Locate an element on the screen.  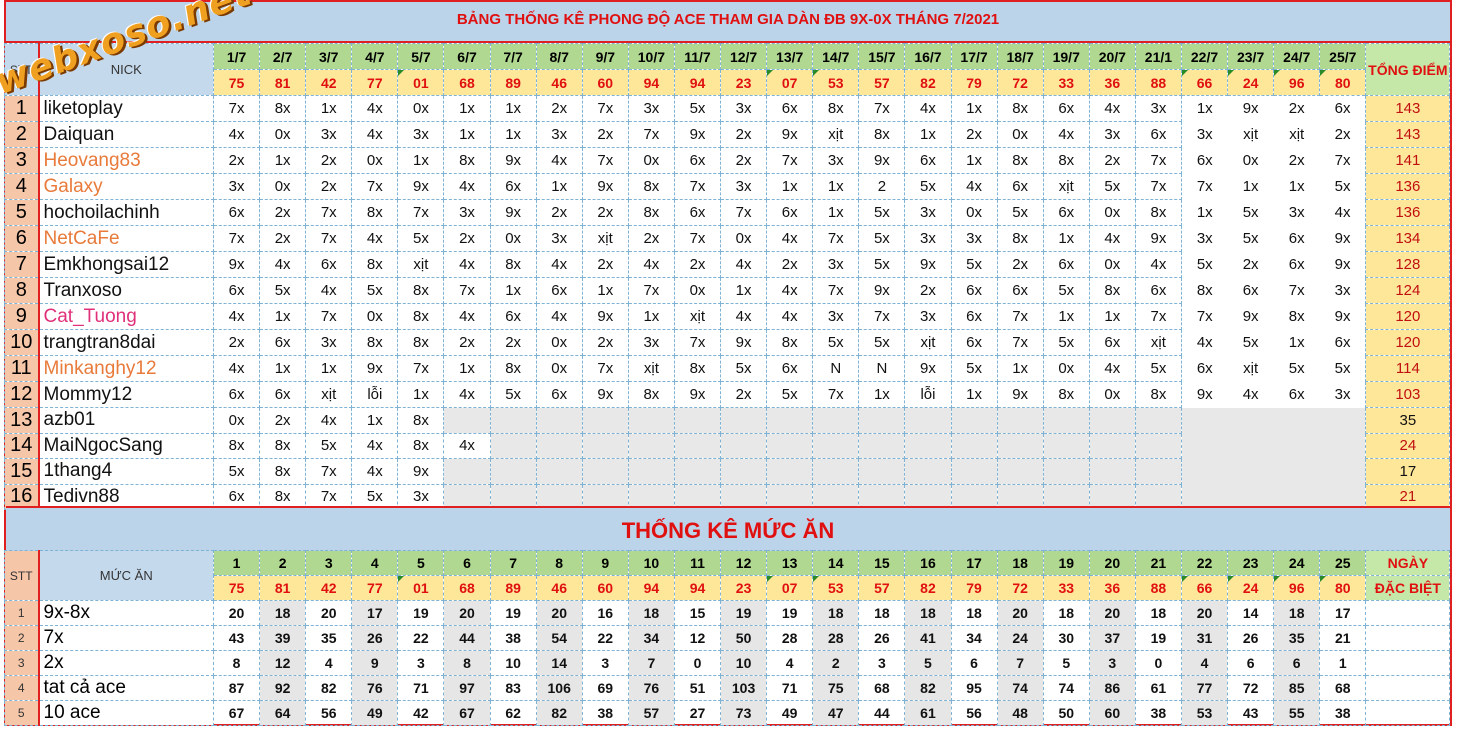
empty-cell is located at coordinates (1408, 613).